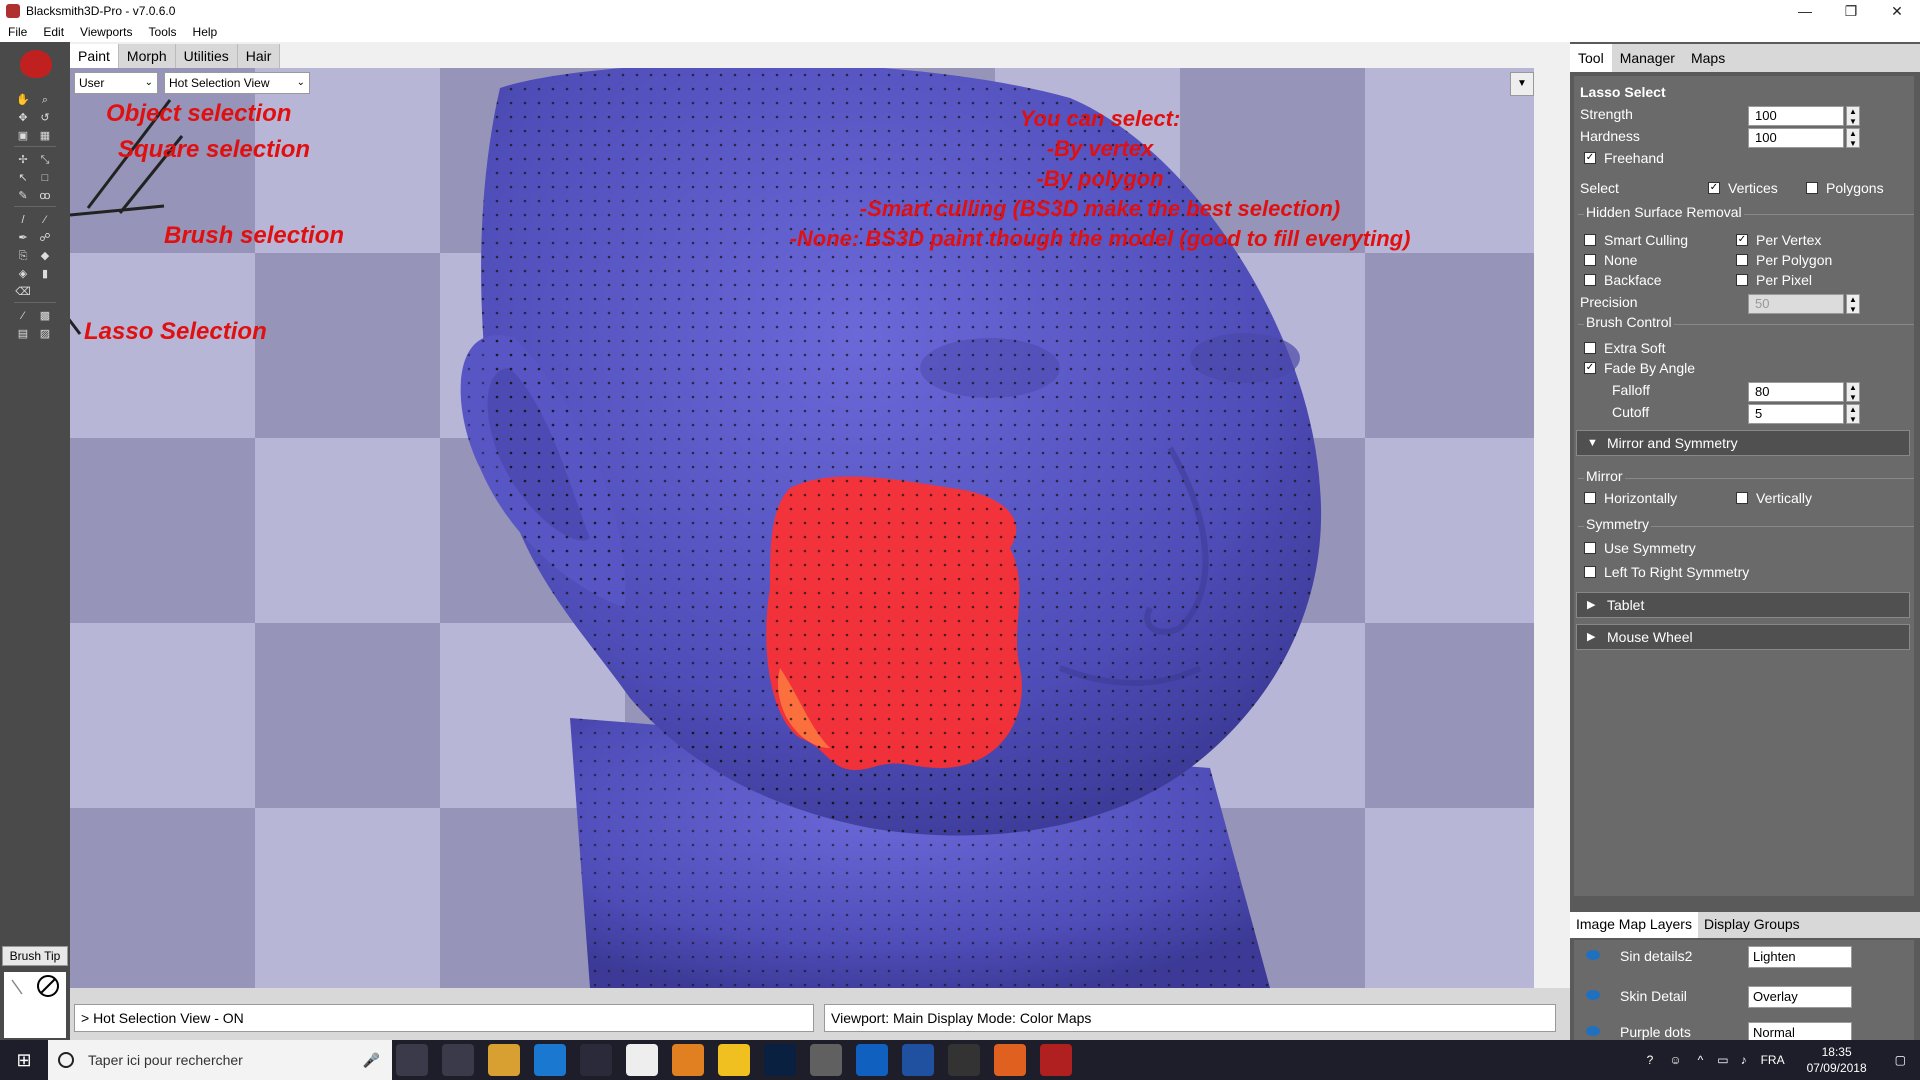 This screenshot has height=1080, width=1920. Describe the element at coordinates (94, 56) in the screenshot. I see `tab-paint: Paint` at that location.